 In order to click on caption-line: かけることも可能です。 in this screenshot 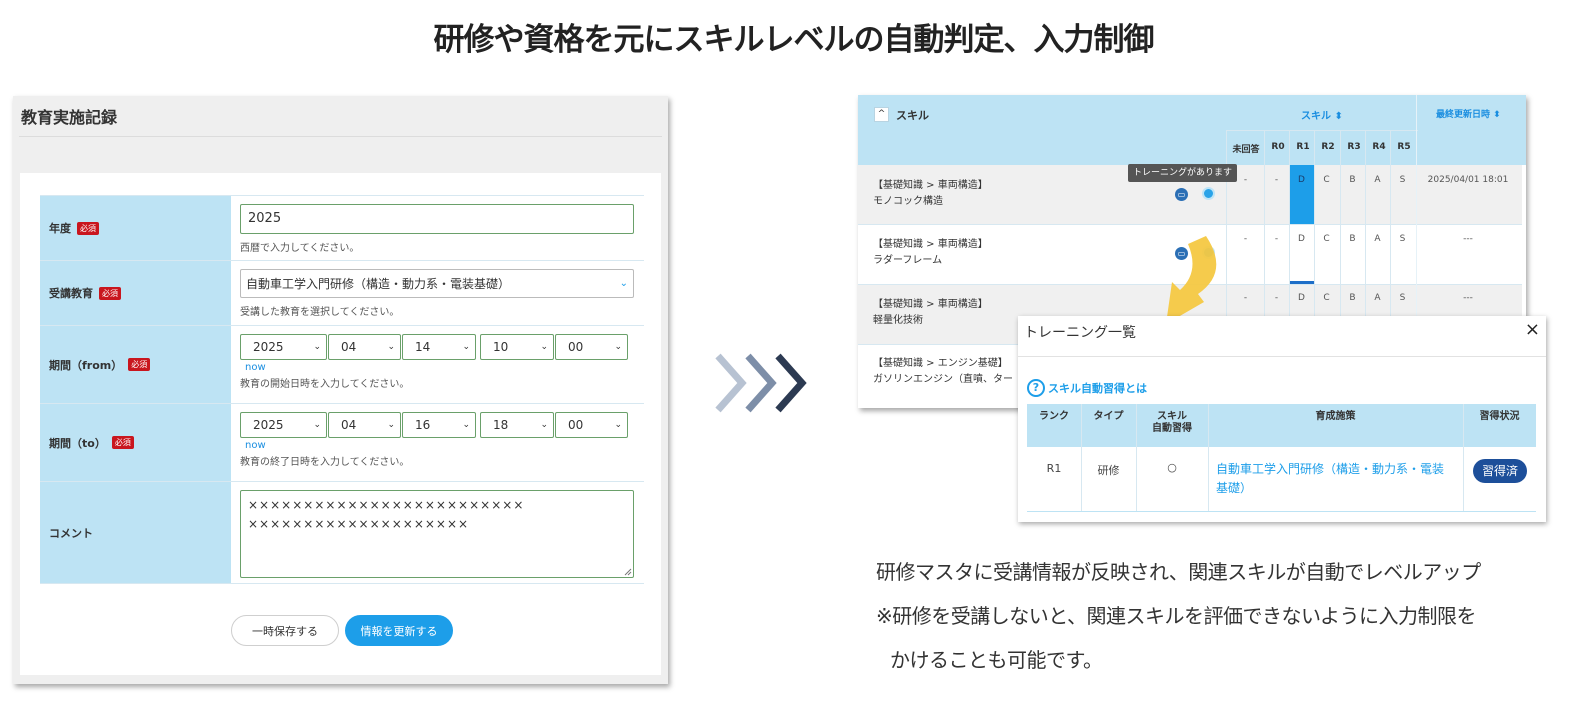, I will do `click(996, 660)`.